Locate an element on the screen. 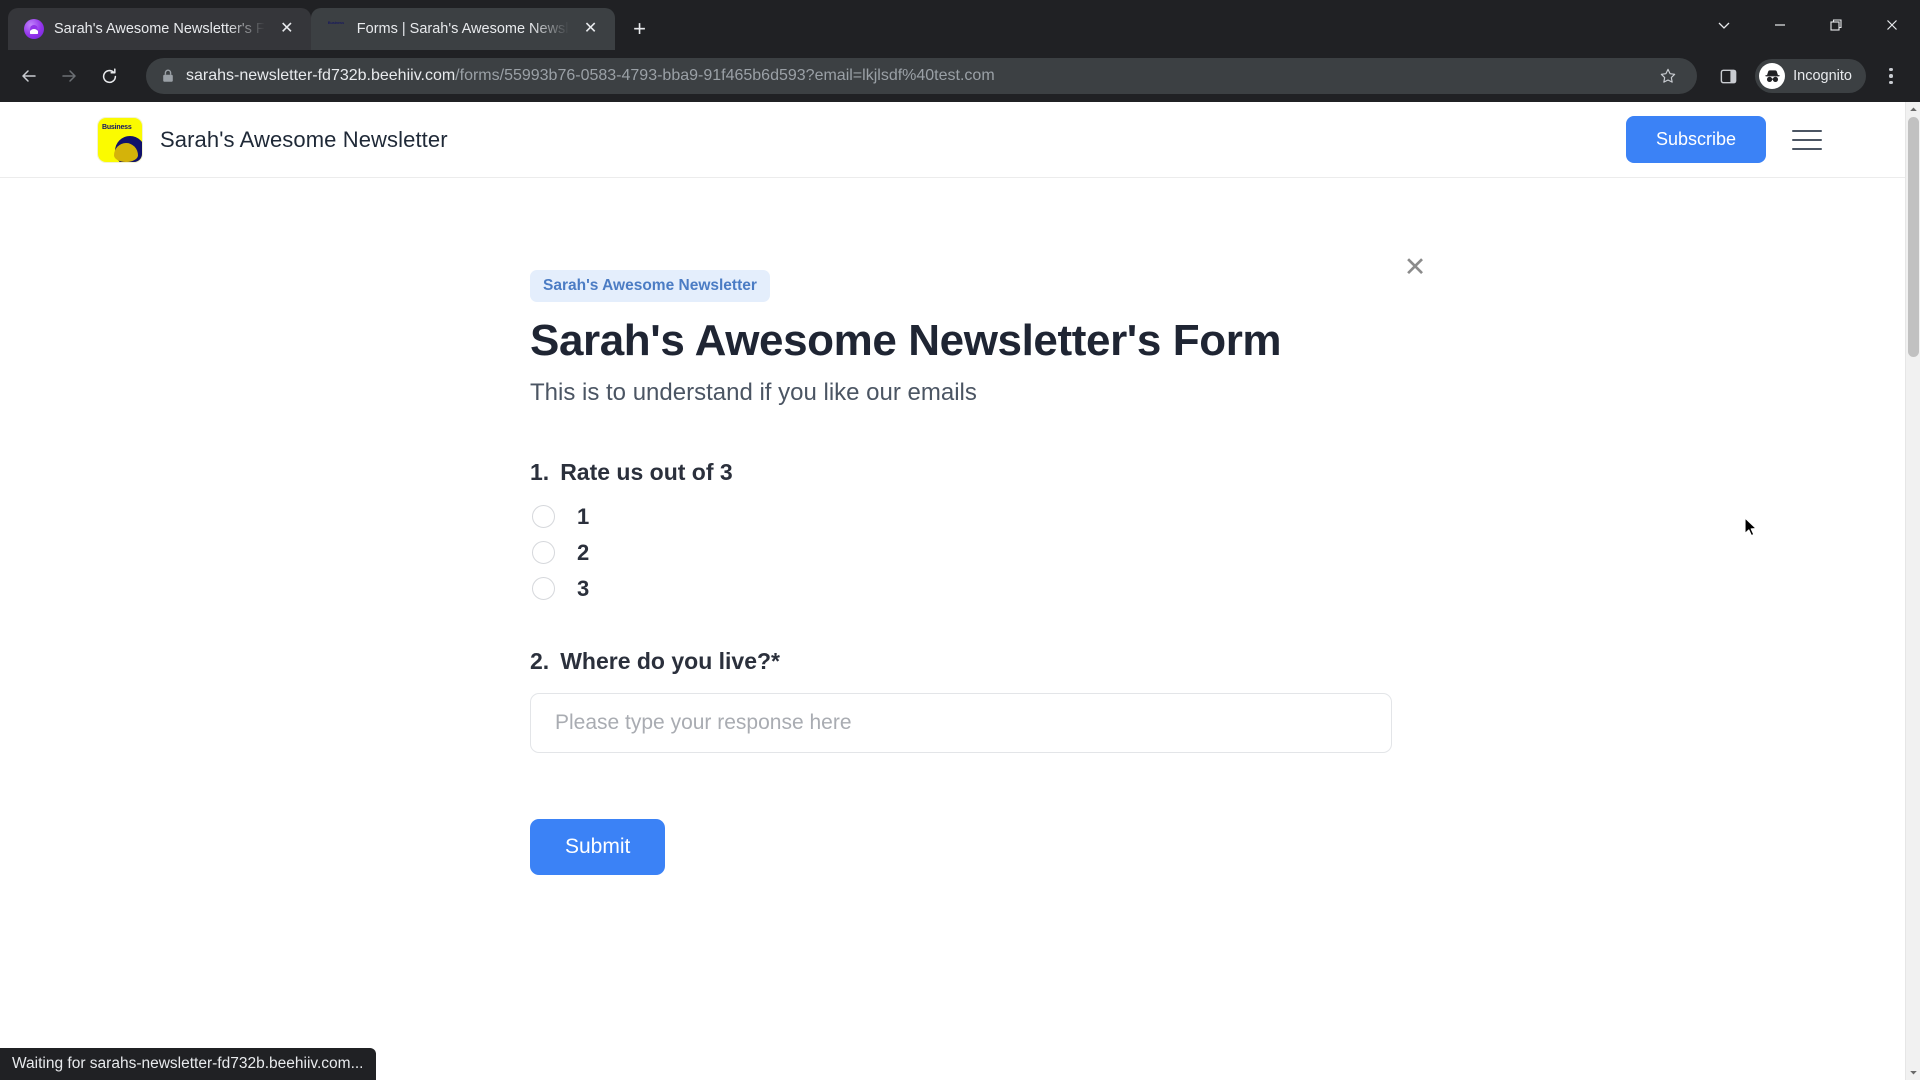 Image resolution: width=1920 pixels, height=1080 pixels. question-1-number: 1. is located at coordinates (540, 471).